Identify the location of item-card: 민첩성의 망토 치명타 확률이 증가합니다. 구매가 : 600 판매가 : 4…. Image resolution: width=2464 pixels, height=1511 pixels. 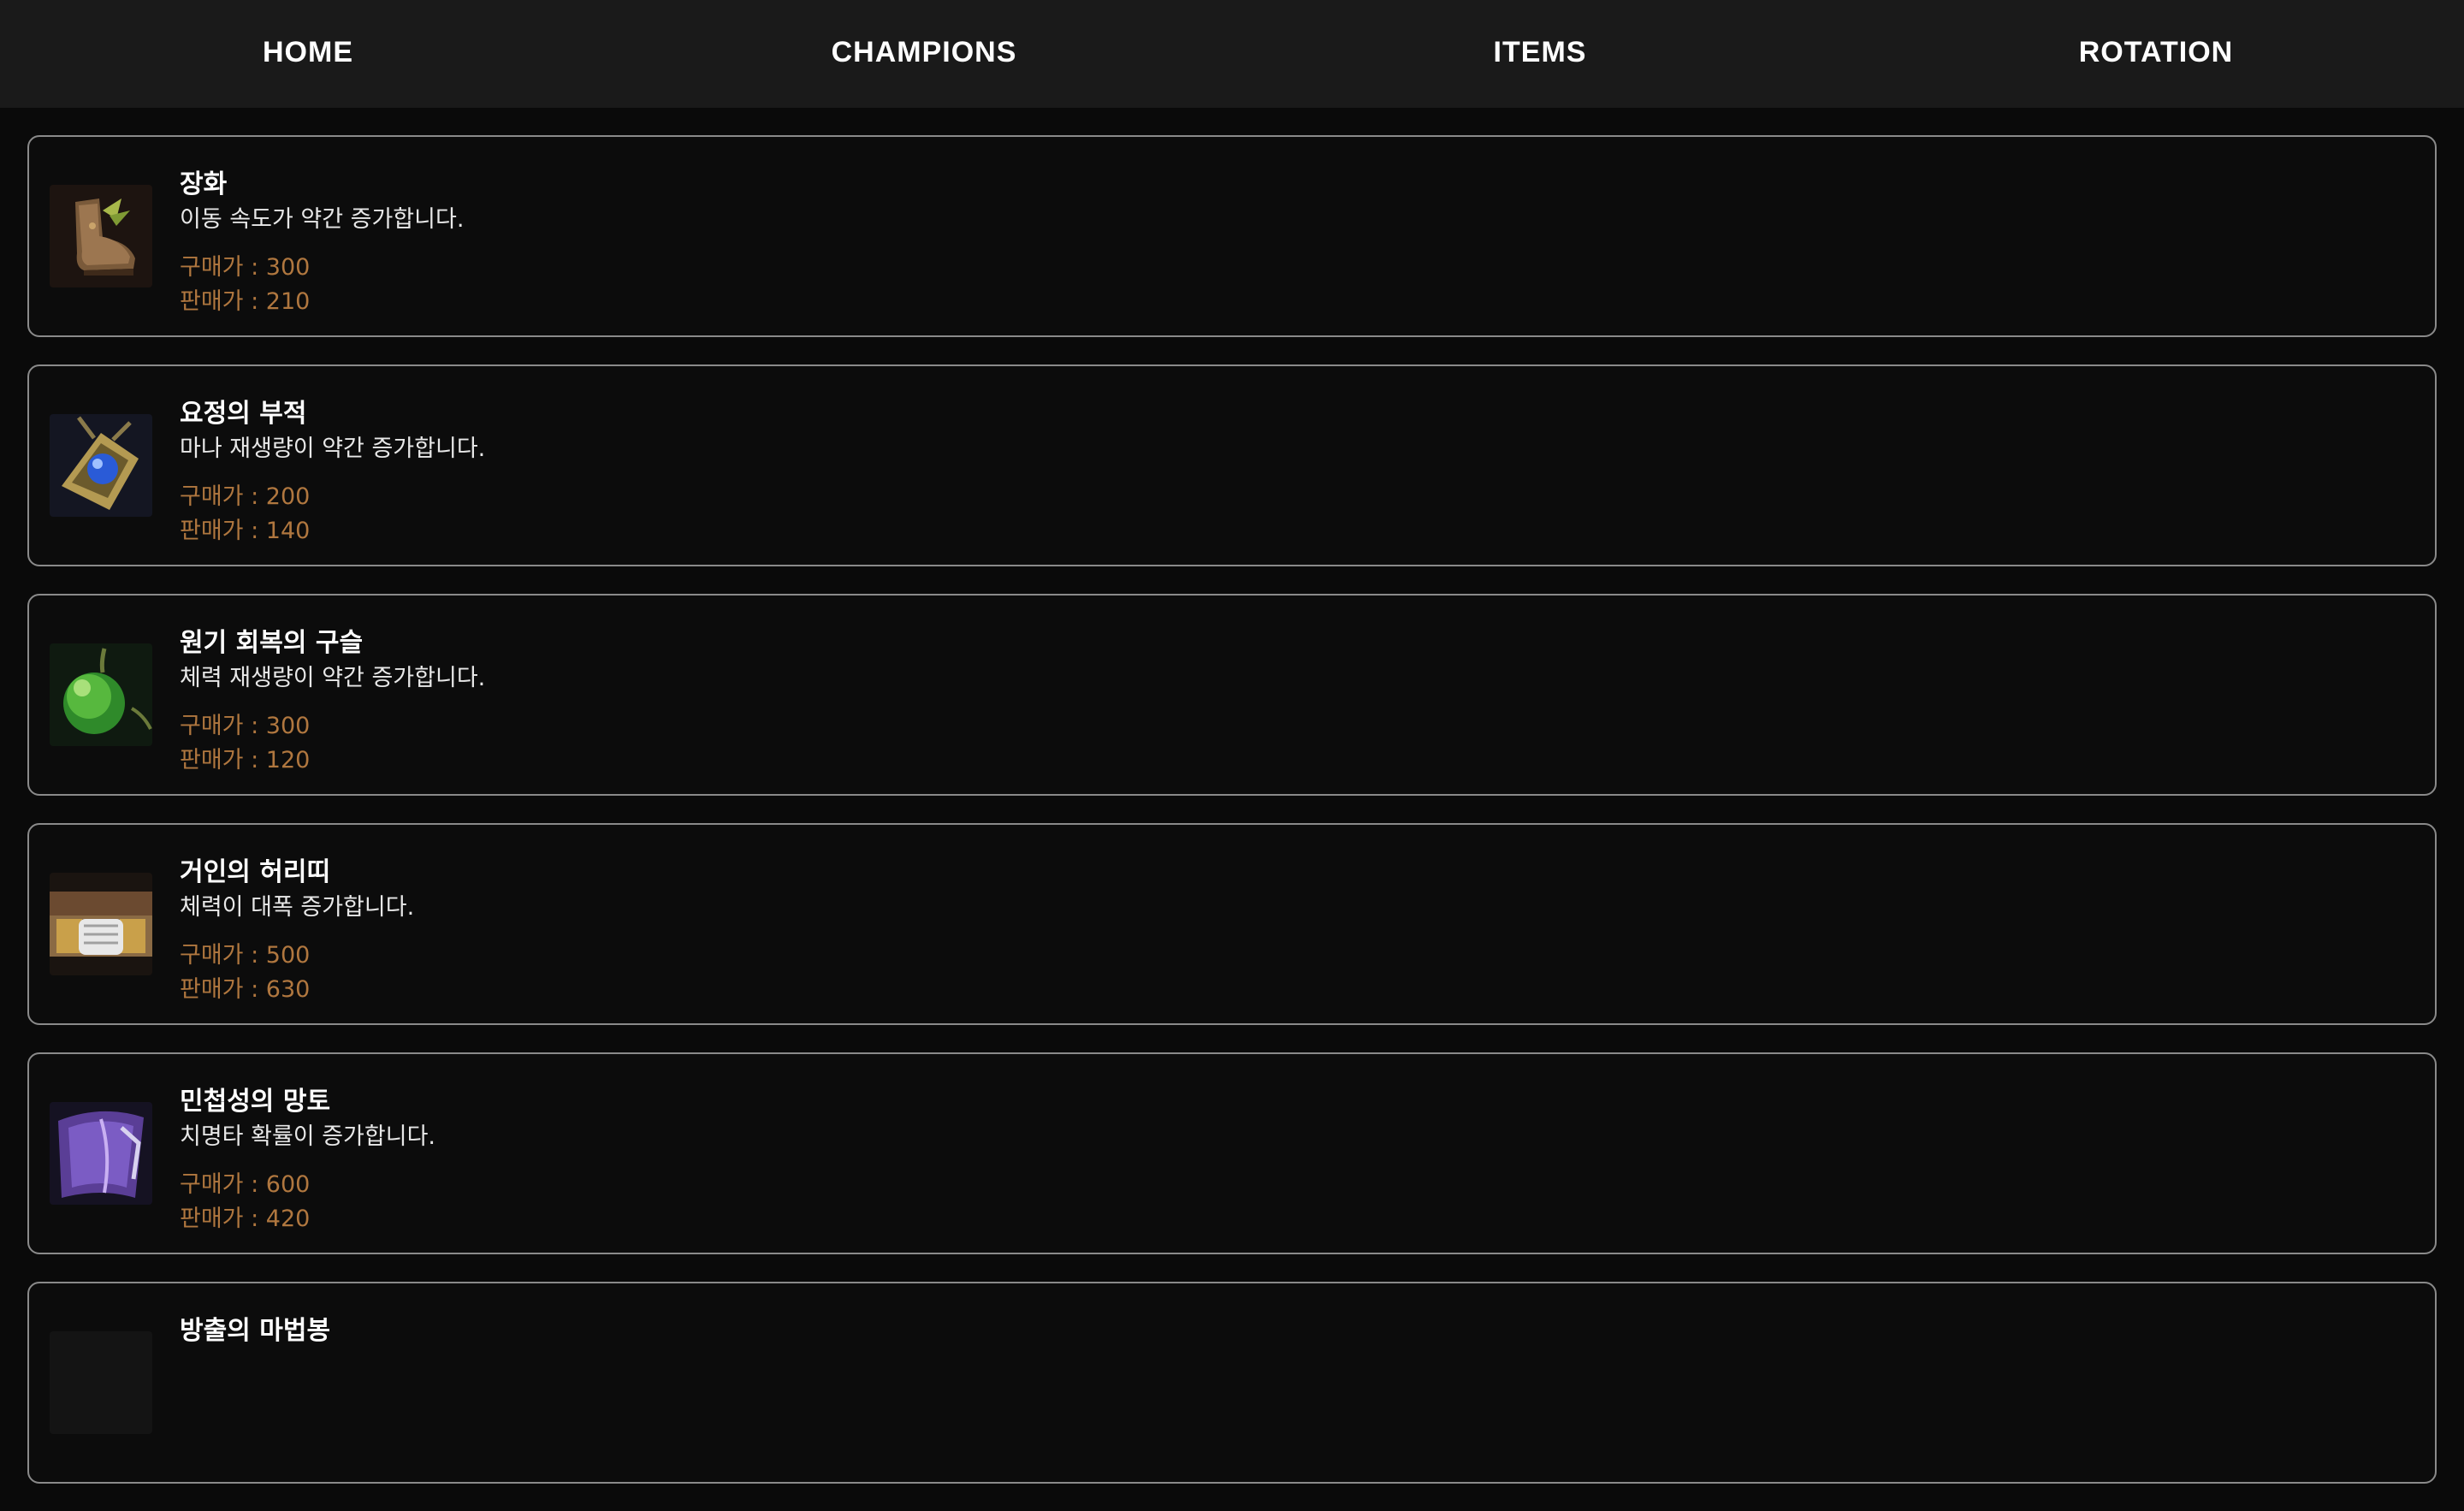
(1232, 1153).